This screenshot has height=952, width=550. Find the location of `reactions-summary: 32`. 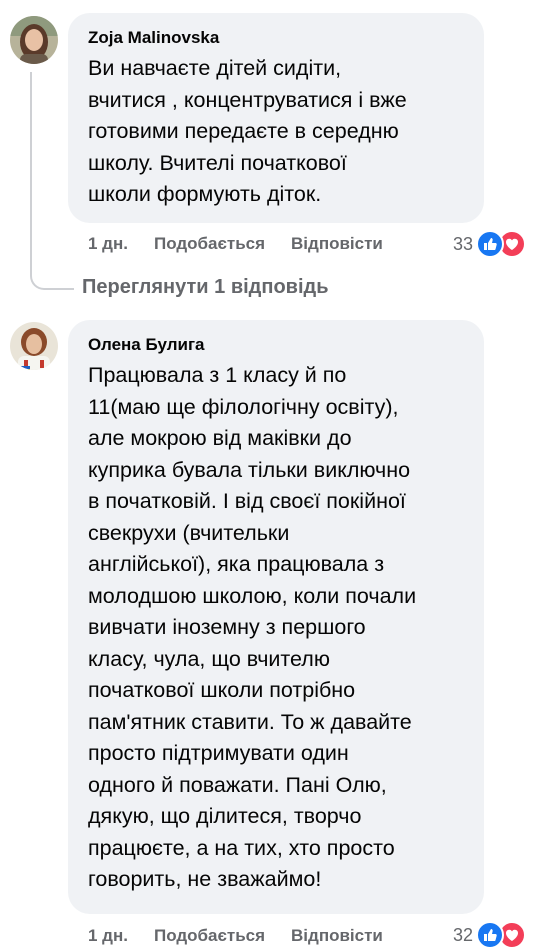

reactions-summary: 32 is located at coordinates (490, 935).